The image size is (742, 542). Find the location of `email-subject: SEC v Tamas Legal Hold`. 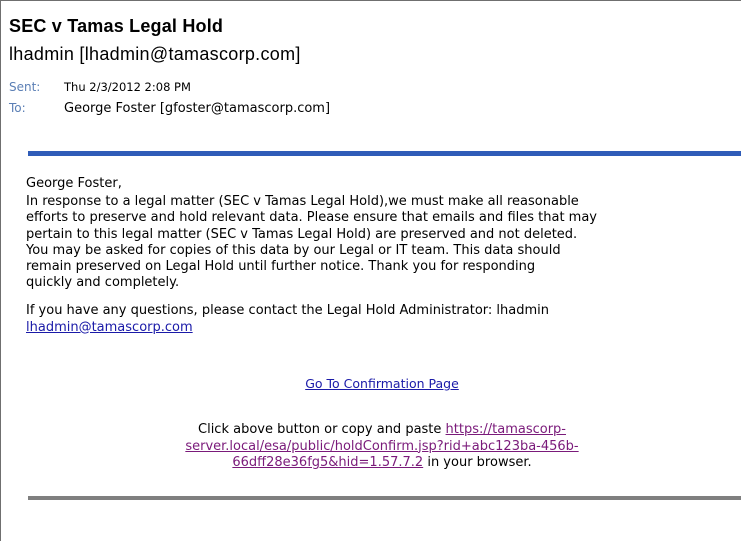

email-subject: SEC v Tamas Legal Hold is located at coordinates (116, 26).